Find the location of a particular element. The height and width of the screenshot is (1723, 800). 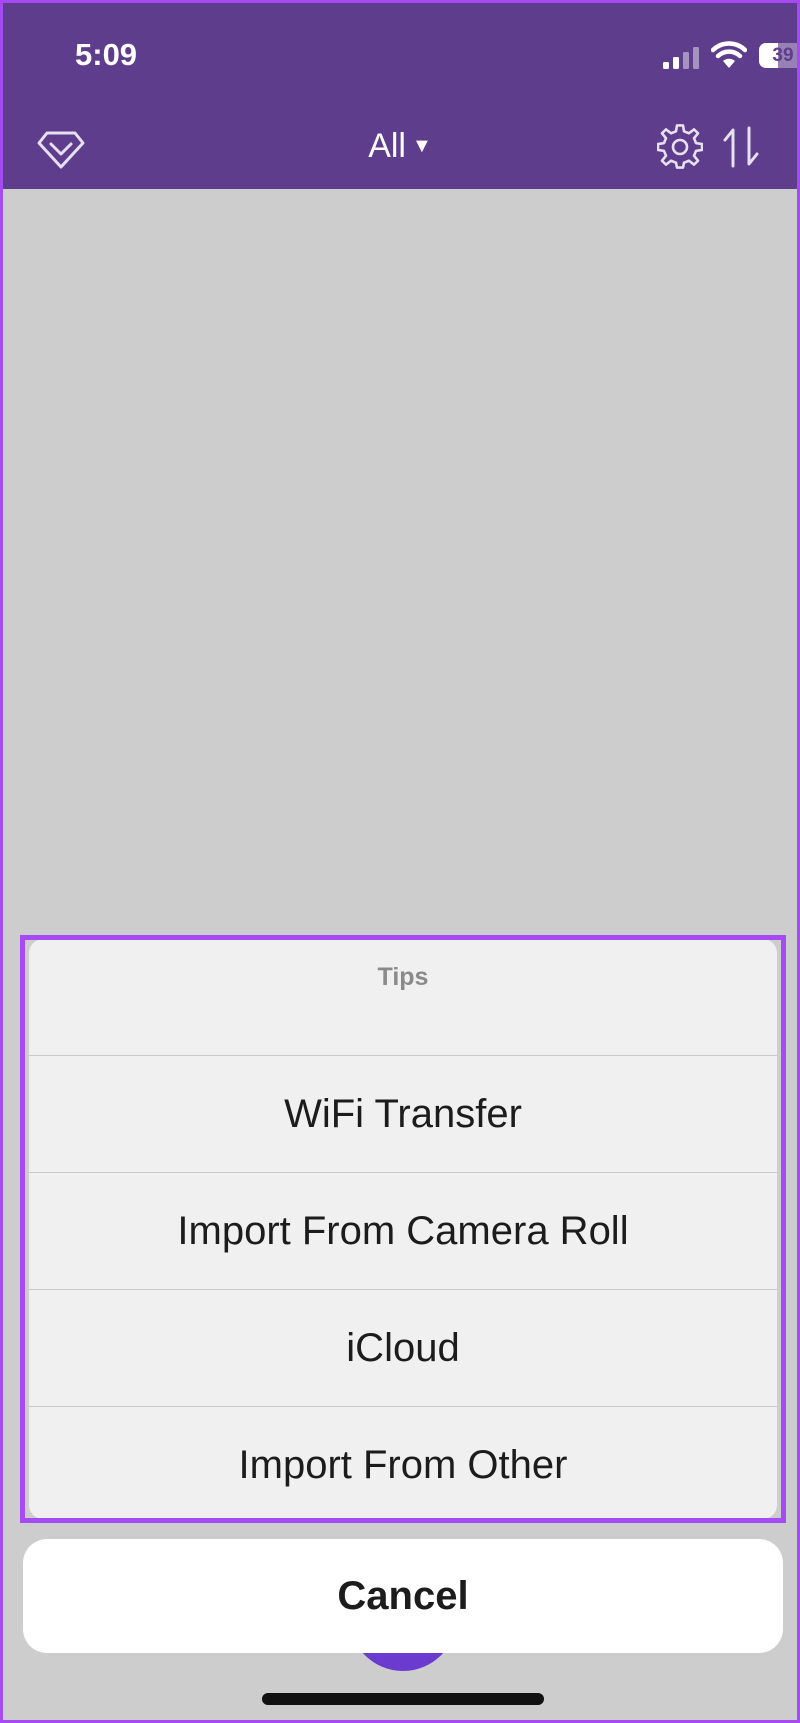

action-sheet-title: Tips is located at coordinates (403, 977).